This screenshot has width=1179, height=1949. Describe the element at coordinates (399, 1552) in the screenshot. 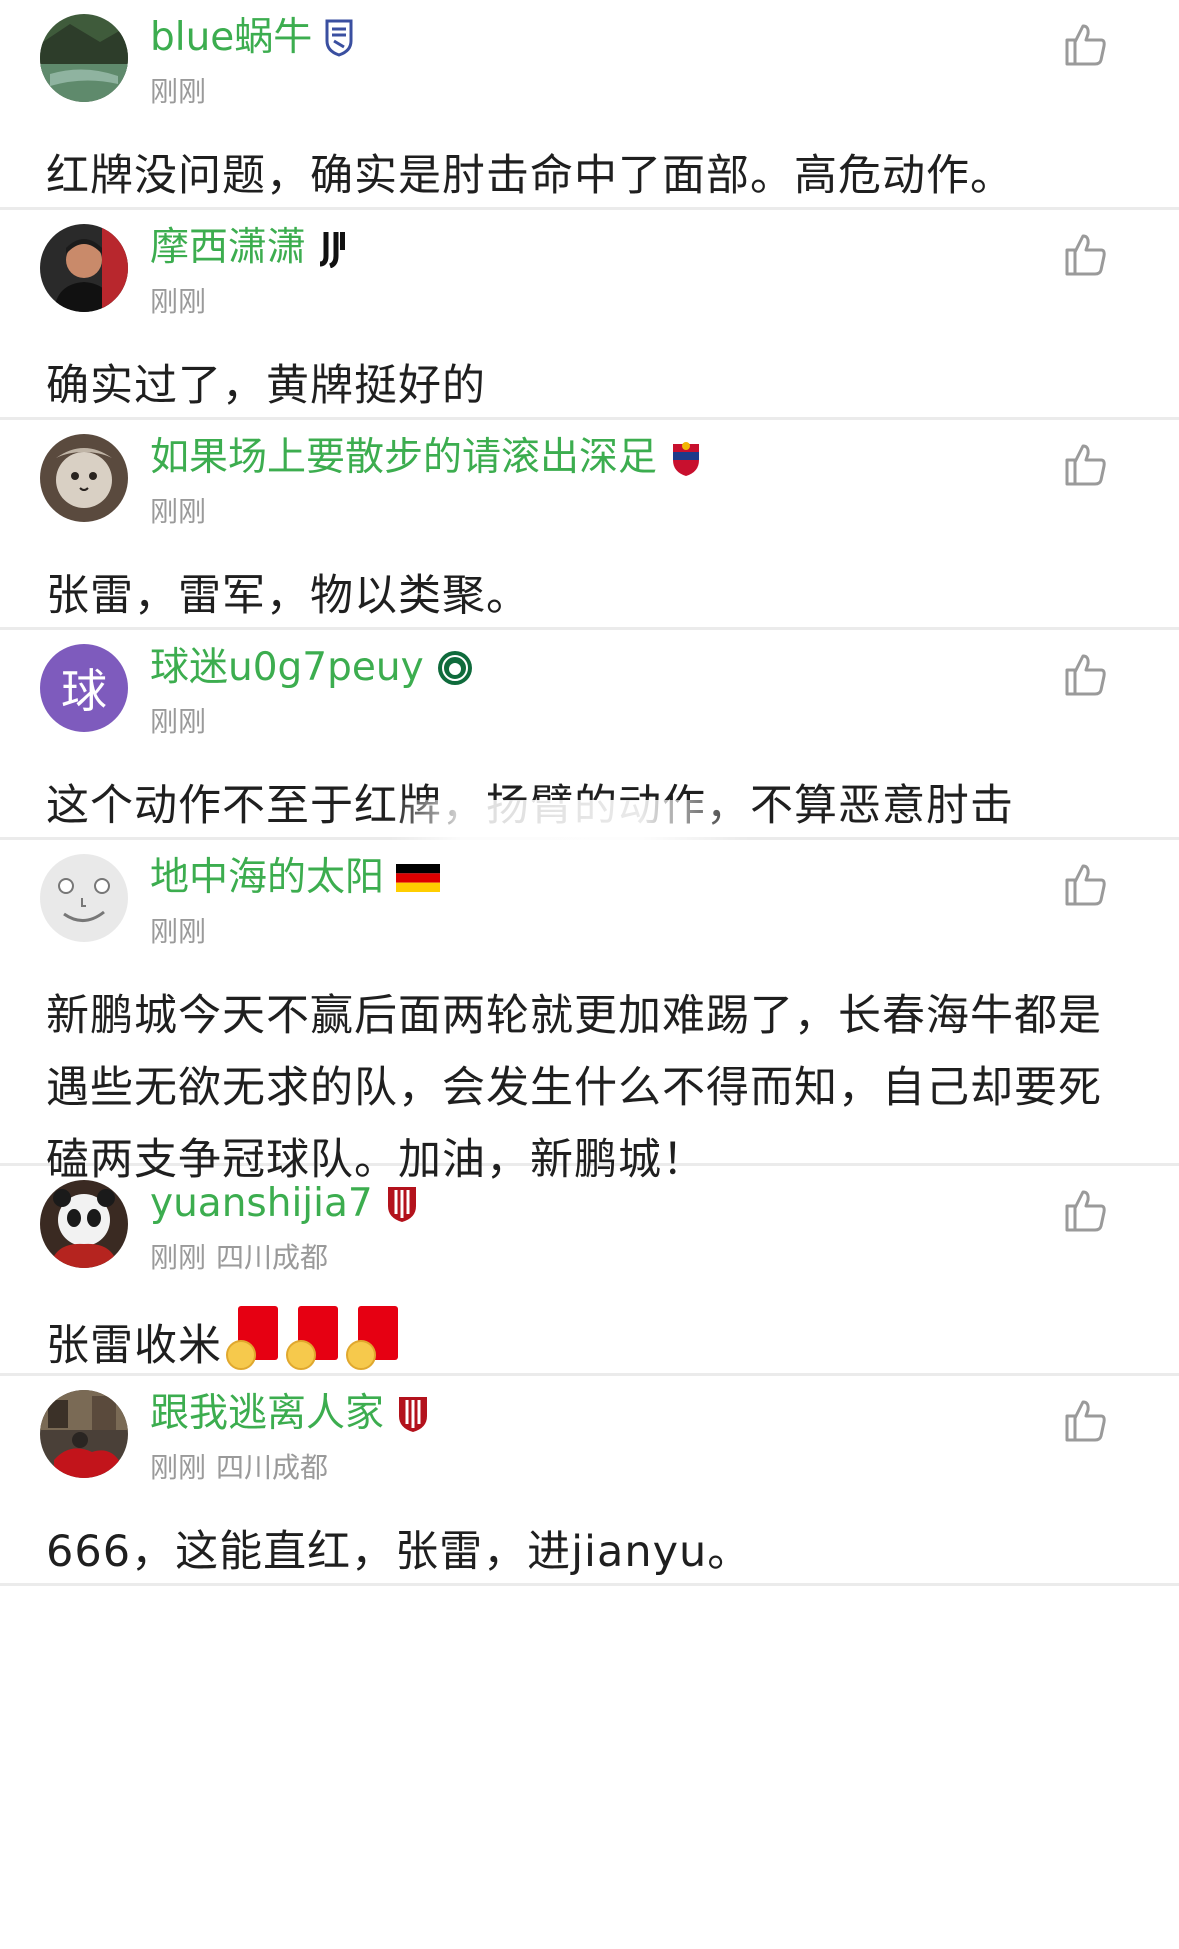

I see `comment-text: 666，这能直红，张雷，进jianyu。` at that location.